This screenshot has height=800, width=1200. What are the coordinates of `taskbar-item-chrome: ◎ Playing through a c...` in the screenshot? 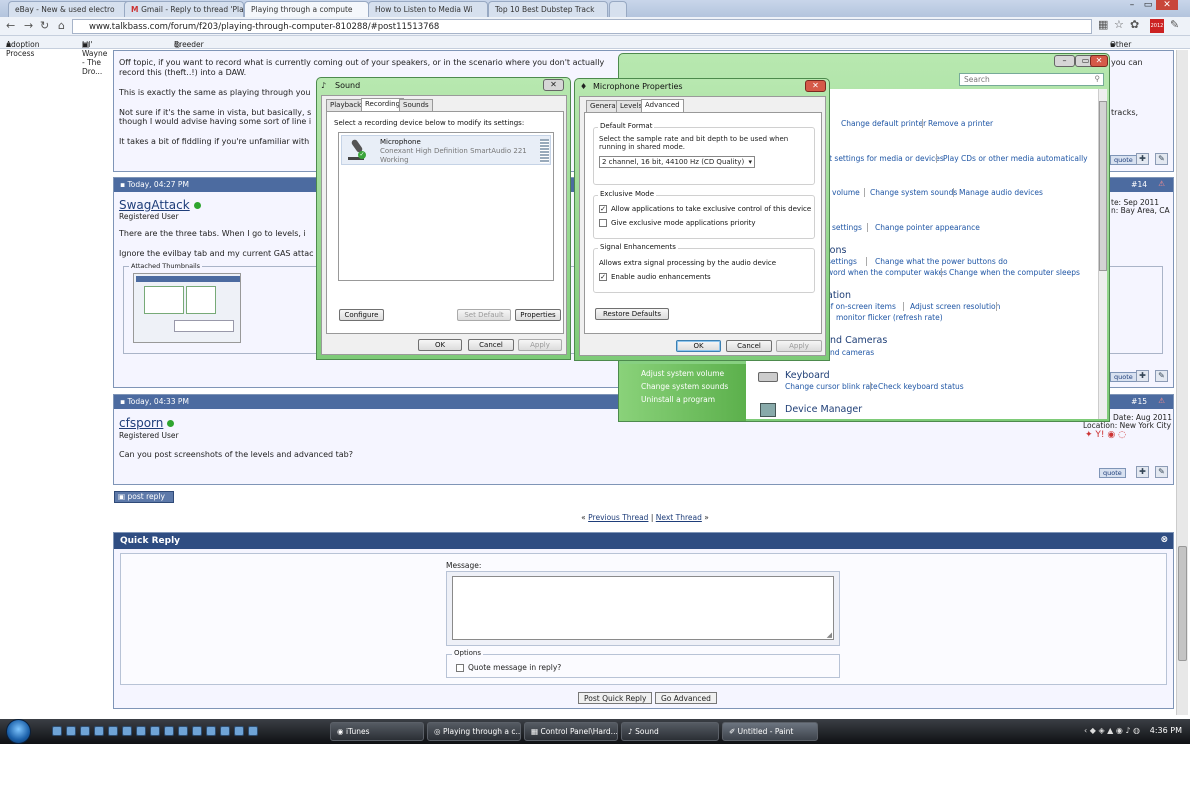 It's located at (474, 731).